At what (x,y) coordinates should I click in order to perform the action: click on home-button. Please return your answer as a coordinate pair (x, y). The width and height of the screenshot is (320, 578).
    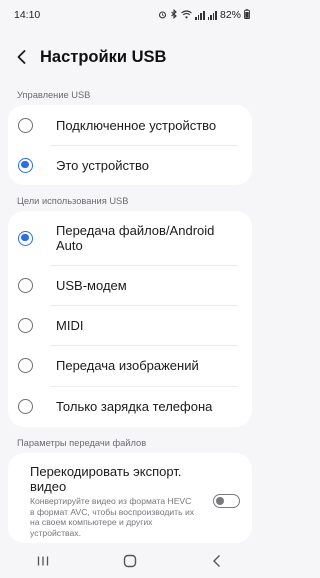
    Looking at the image, I should click on (130, 561).